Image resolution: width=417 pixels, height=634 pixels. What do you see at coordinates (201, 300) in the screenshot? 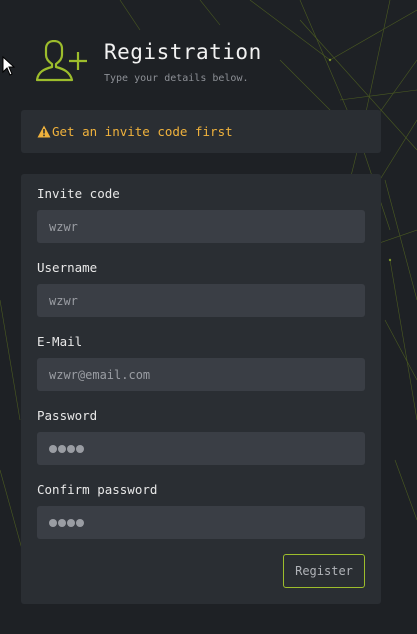
I see `username-input: wzwr` at bounding box center [201, 300].